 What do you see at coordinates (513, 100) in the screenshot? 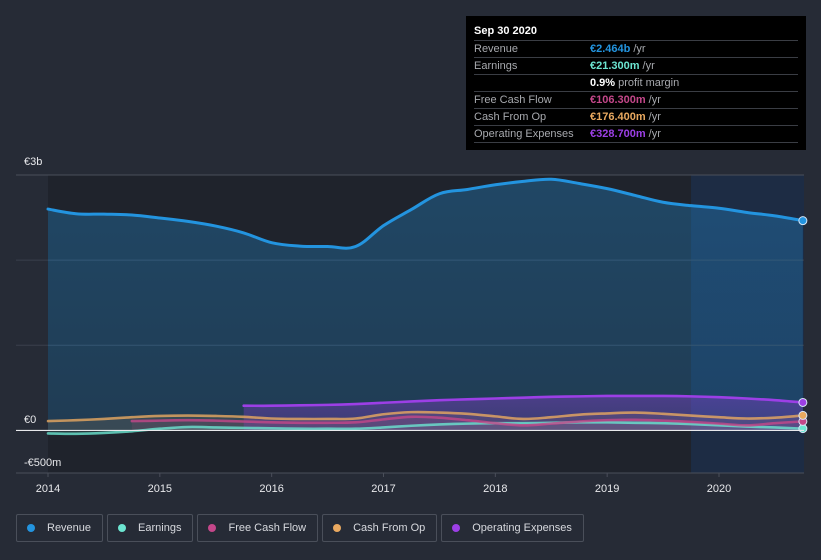
I see `tooltip-label: Free Cash Flow` at bounding box center [513, 100].